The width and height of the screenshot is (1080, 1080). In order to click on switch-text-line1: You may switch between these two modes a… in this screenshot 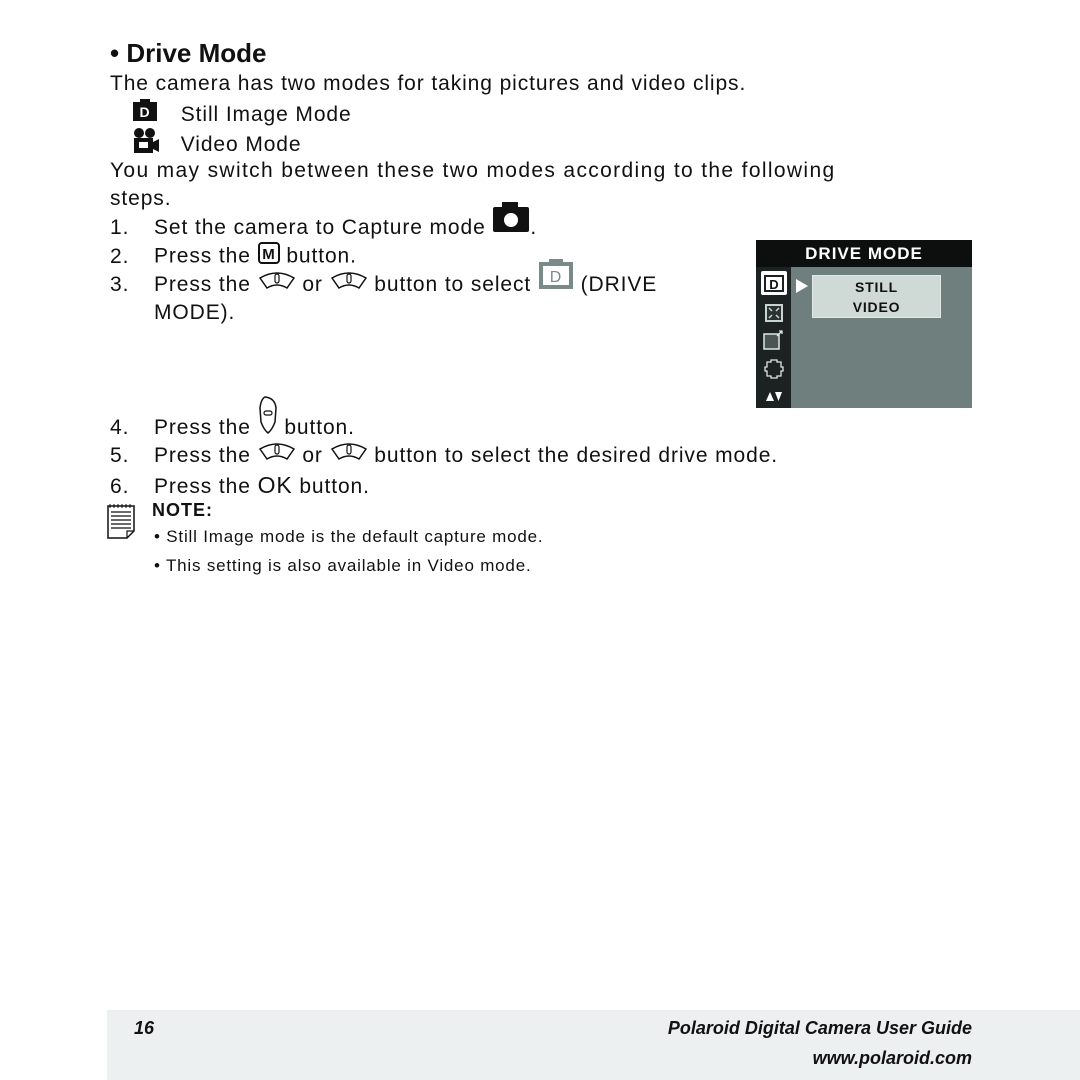, I will do `click(473, 170)`.